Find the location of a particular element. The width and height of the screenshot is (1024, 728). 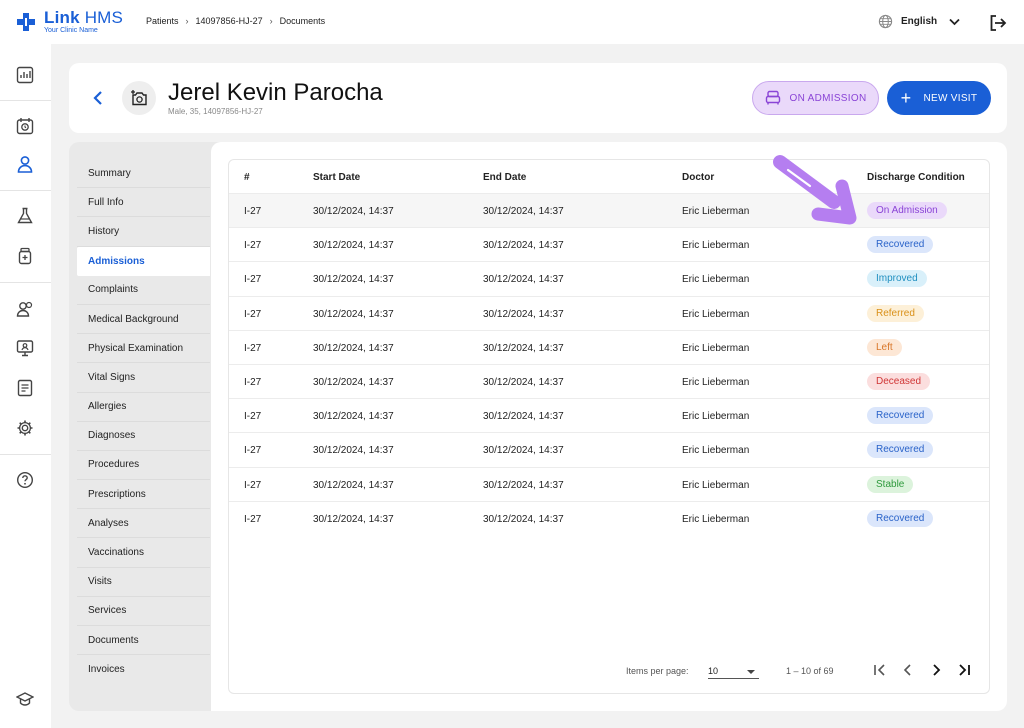

on-admission-button: ON ADMISSION is located at coordinates (815, 98).